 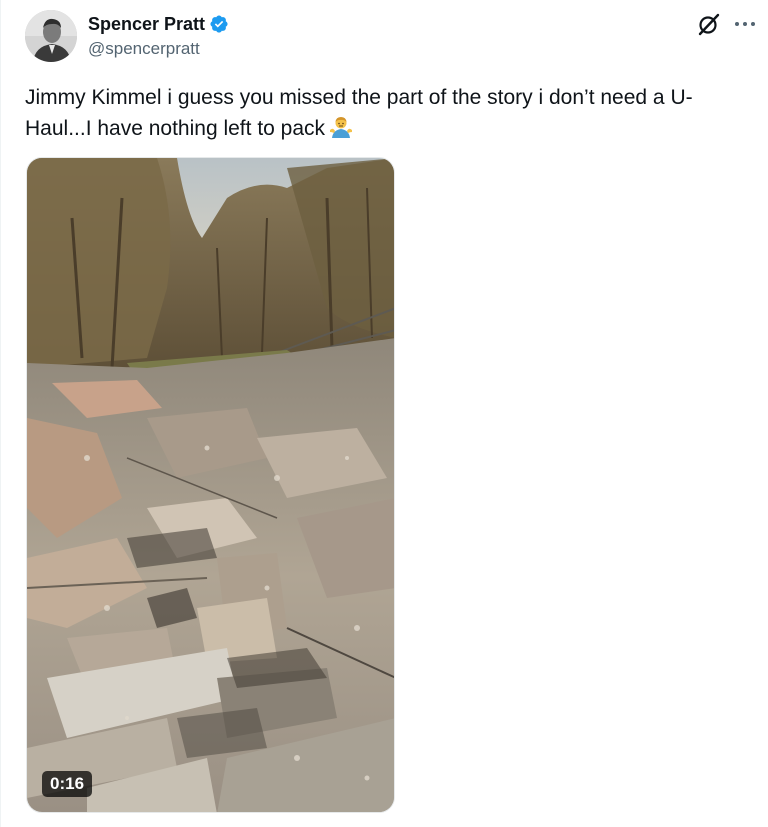 I want to click on man-shrugging-emoji-icon, so click(x=341, y=127).